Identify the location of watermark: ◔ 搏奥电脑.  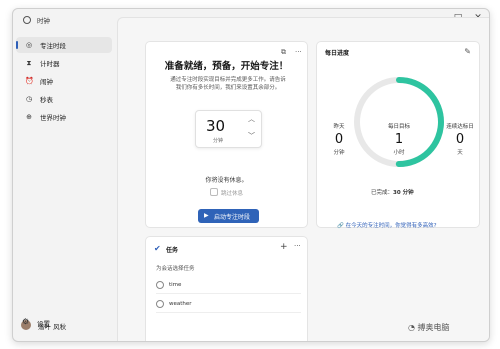
(429, 327).